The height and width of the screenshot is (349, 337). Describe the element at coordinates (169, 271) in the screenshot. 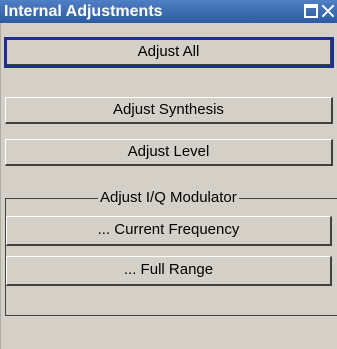

I see `full-range-button: ... Full Range` at that location.